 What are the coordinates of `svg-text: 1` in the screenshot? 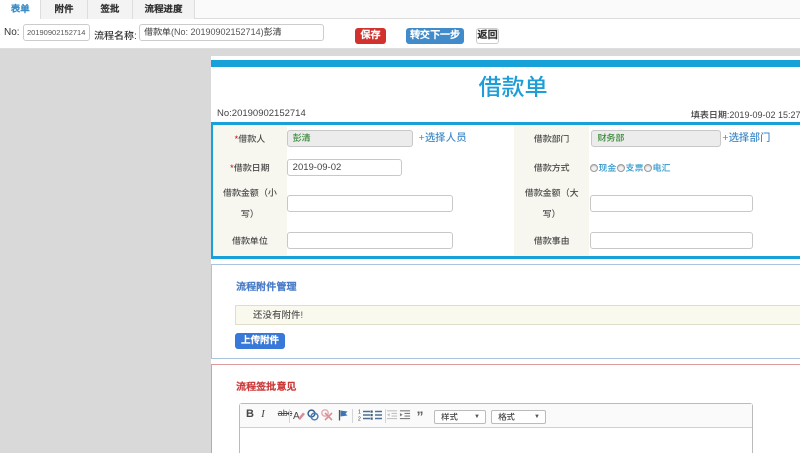 It's located at (359, 413).